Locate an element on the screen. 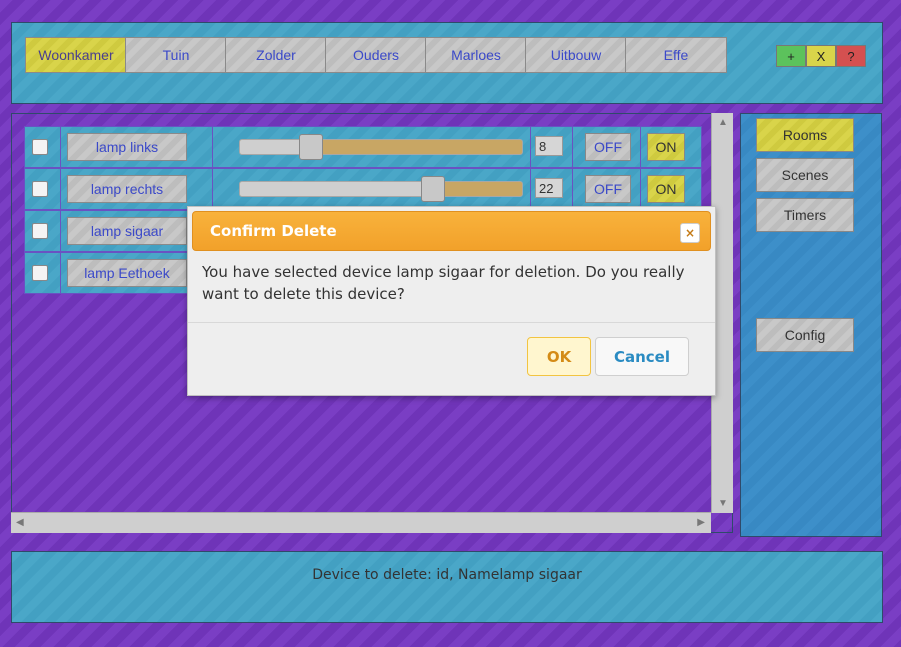  tab-tuin: Tuin is located at coordinates (176, 55).